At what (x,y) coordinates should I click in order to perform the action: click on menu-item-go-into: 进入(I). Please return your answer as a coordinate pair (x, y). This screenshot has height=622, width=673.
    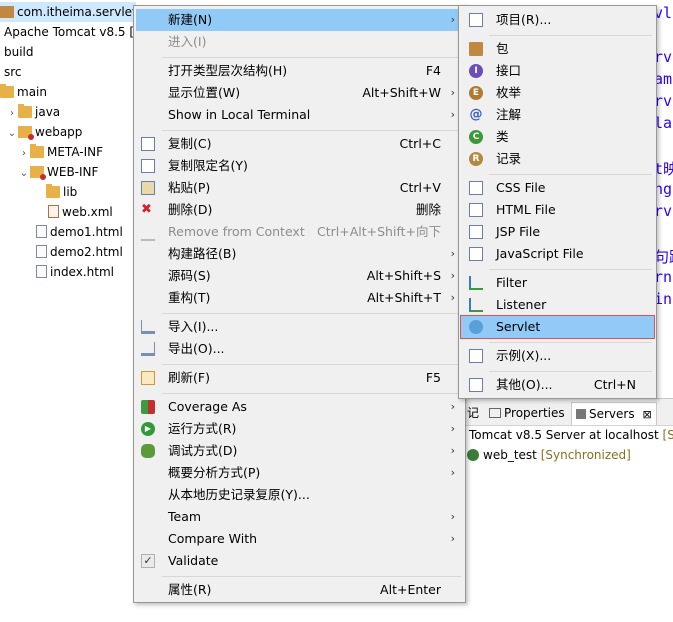
    Looking at the image, I should click on (299, 42).